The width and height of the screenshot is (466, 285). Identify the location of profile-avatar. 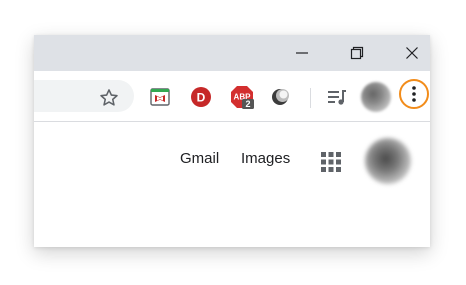
(376, 97).